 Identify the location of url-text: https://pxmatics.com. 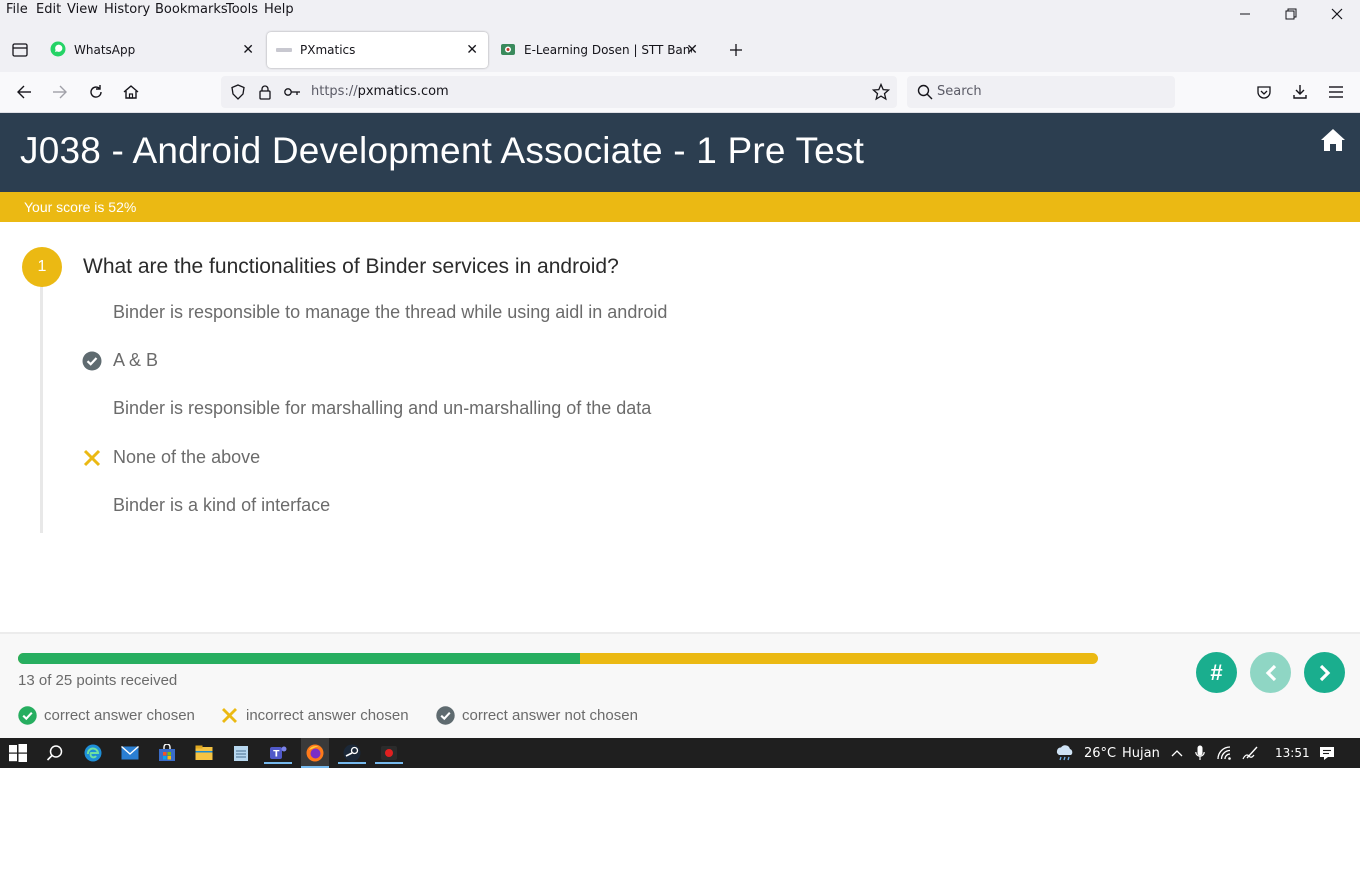
(380, 91).